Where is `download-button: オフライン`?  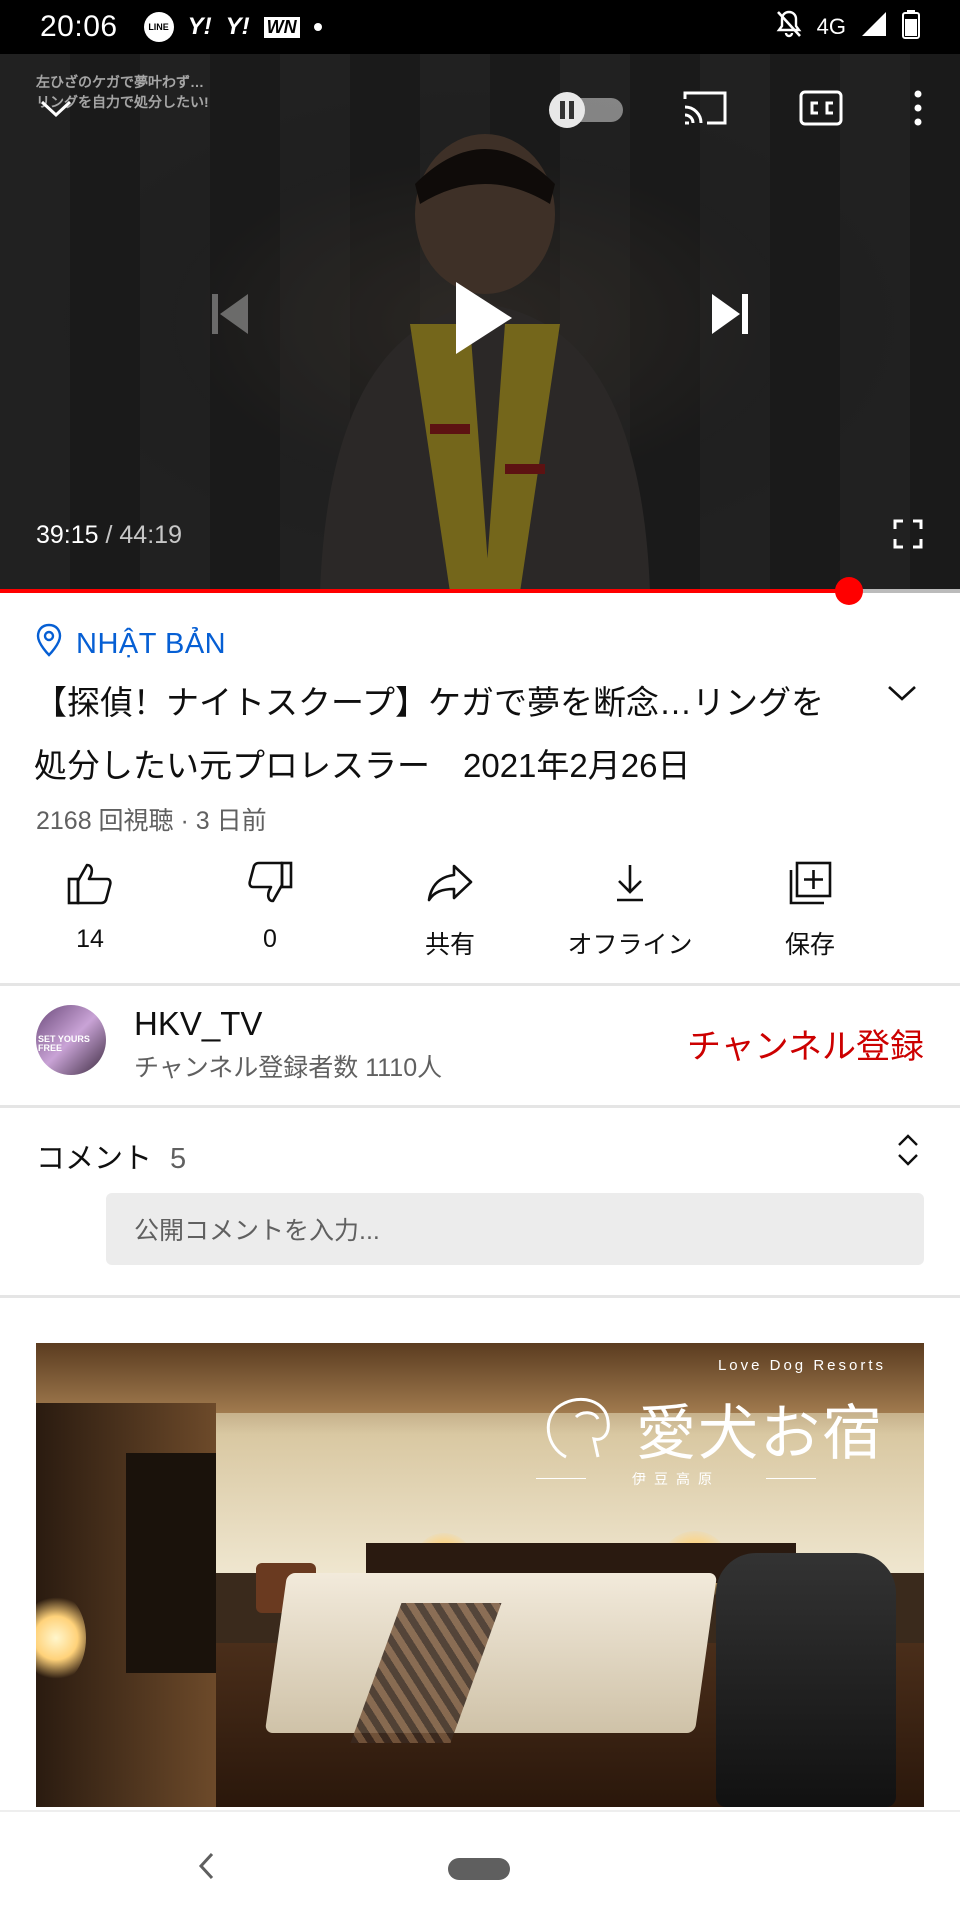 download-button: オフライン is located at coordinates (630, 910).